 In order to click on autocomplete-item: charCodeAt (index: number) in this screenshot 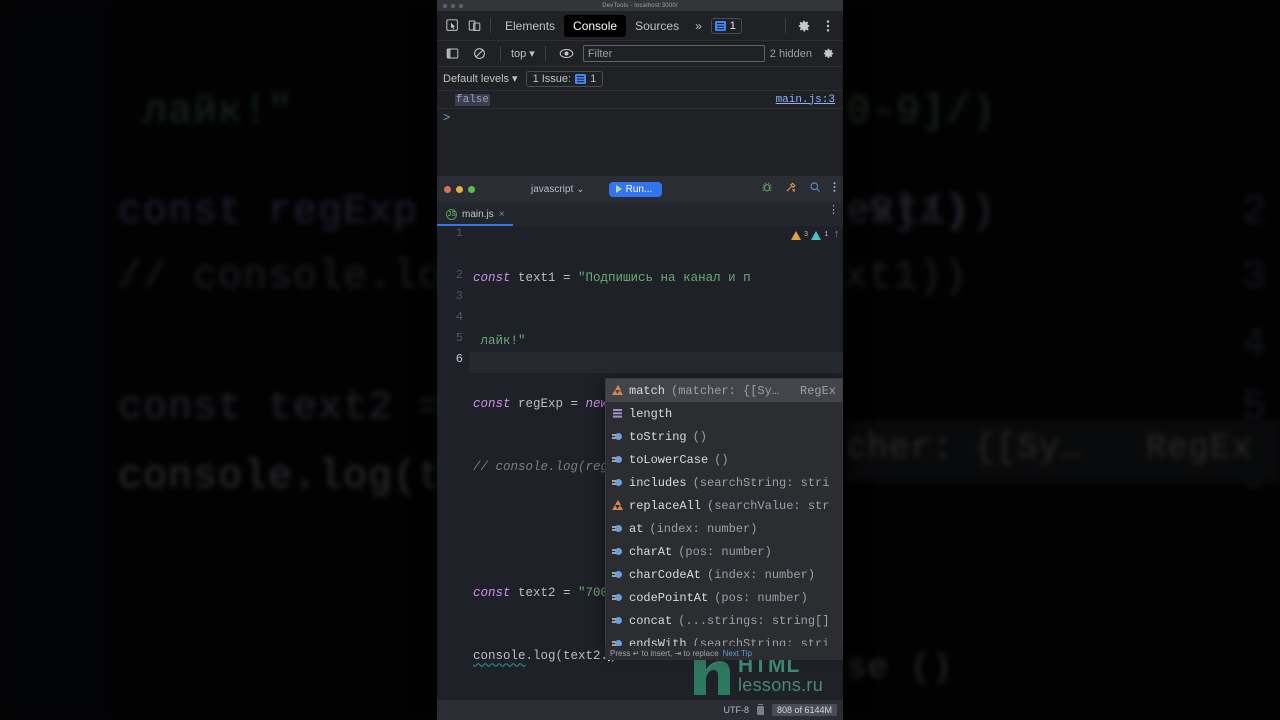, I will do `click(724, 574)`.